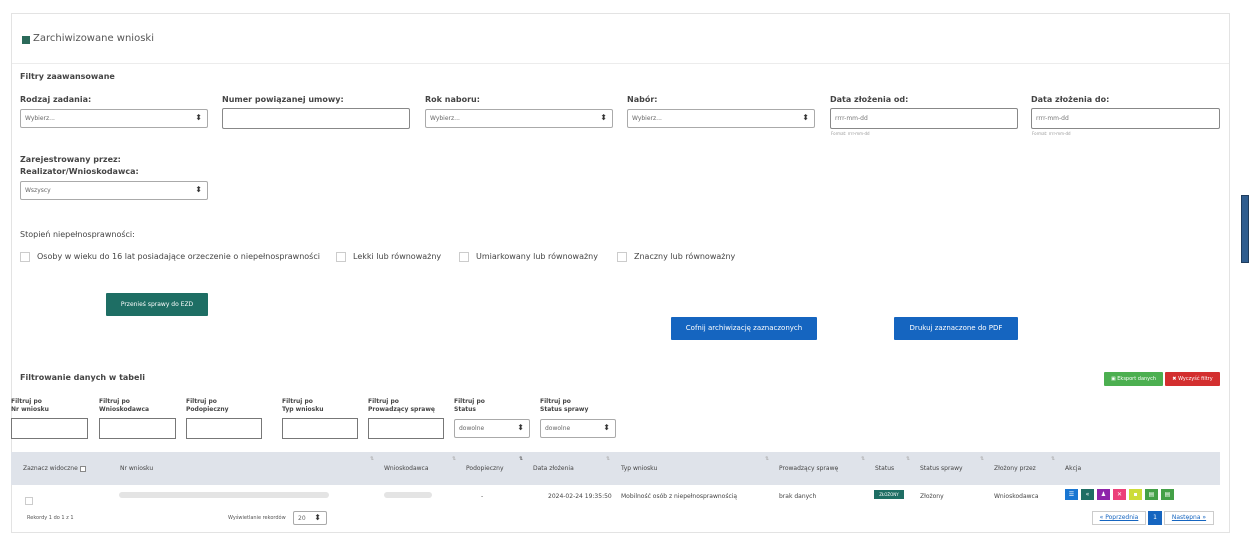  Describe the element at coordinates (1087, 494) in the screenshot. I see `rewind-icon: «` at that location.